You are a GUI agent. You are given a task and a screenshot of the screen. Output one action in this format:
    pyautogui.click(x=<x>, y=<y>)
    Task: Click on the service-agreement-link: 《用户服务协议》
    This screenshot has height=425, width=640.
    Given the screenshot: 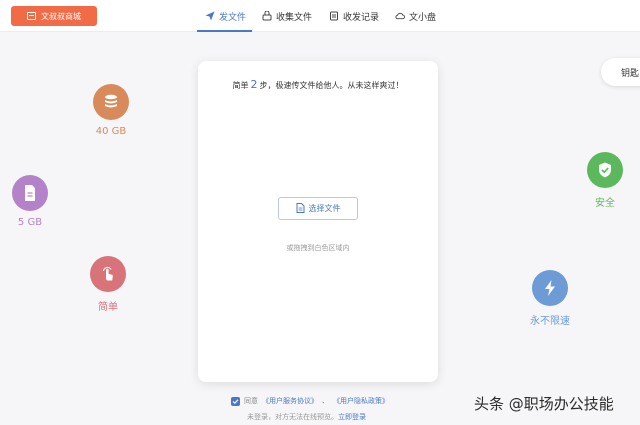 What is the action you would take?
    pyautogui.click(x=290, y=401)
    